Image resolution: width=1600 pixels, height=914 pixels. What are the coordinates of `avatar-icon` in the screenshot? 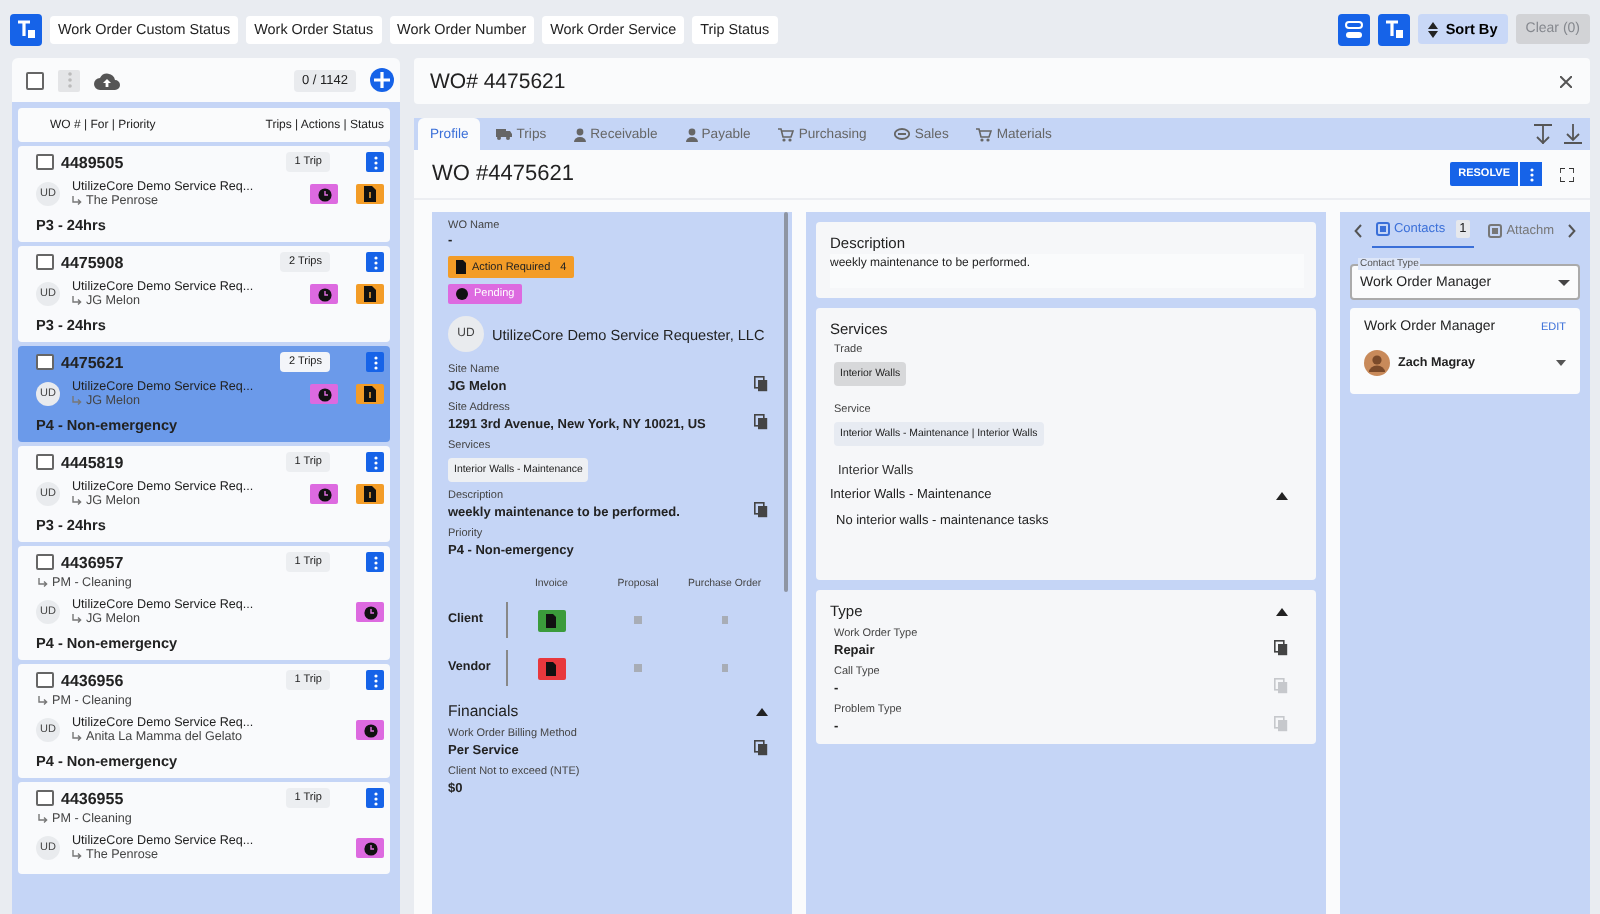 It's located at (1377, 363).